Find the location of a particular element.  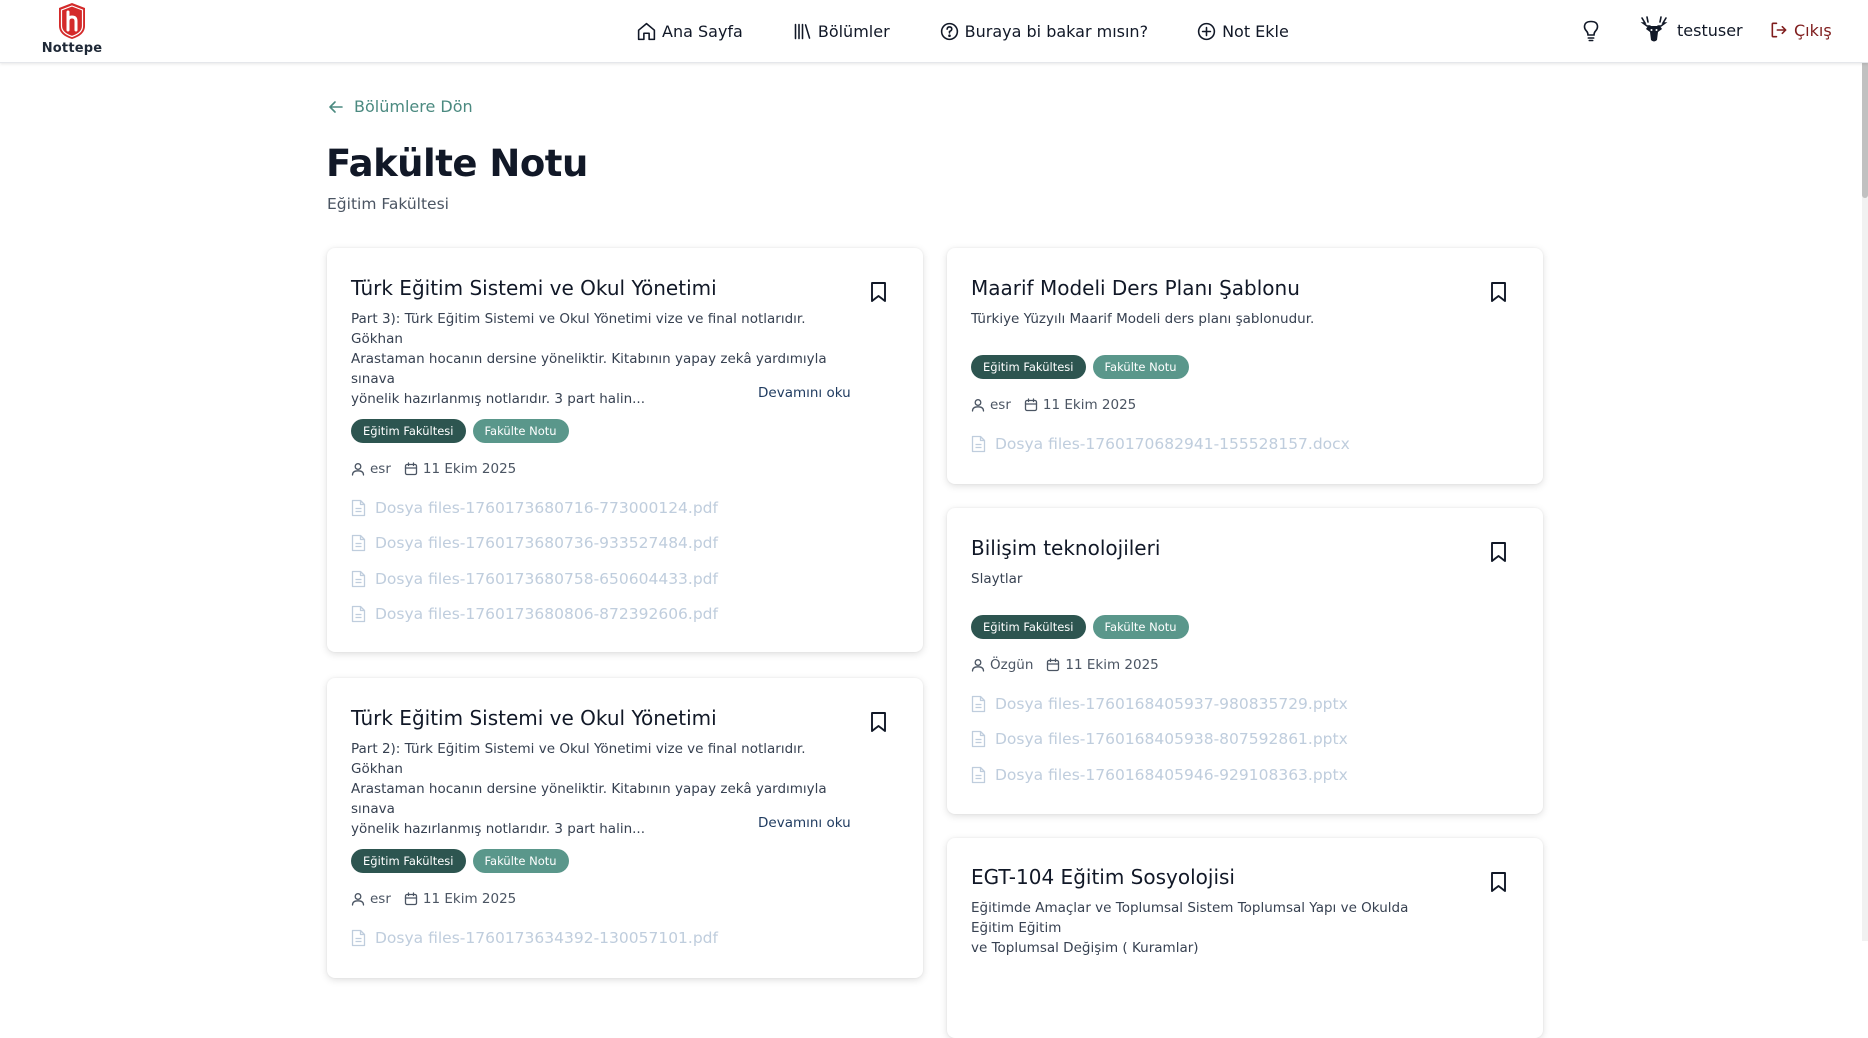

note-description: Slaytlar is located at coordinates (1211, 579).